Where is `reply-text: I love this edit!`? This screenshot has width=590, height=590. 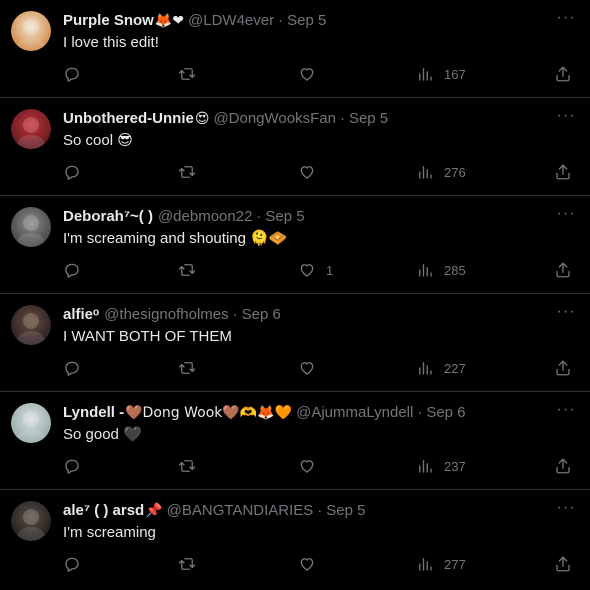 reply-text: I love this edit! is located at coordinates (111, 42).